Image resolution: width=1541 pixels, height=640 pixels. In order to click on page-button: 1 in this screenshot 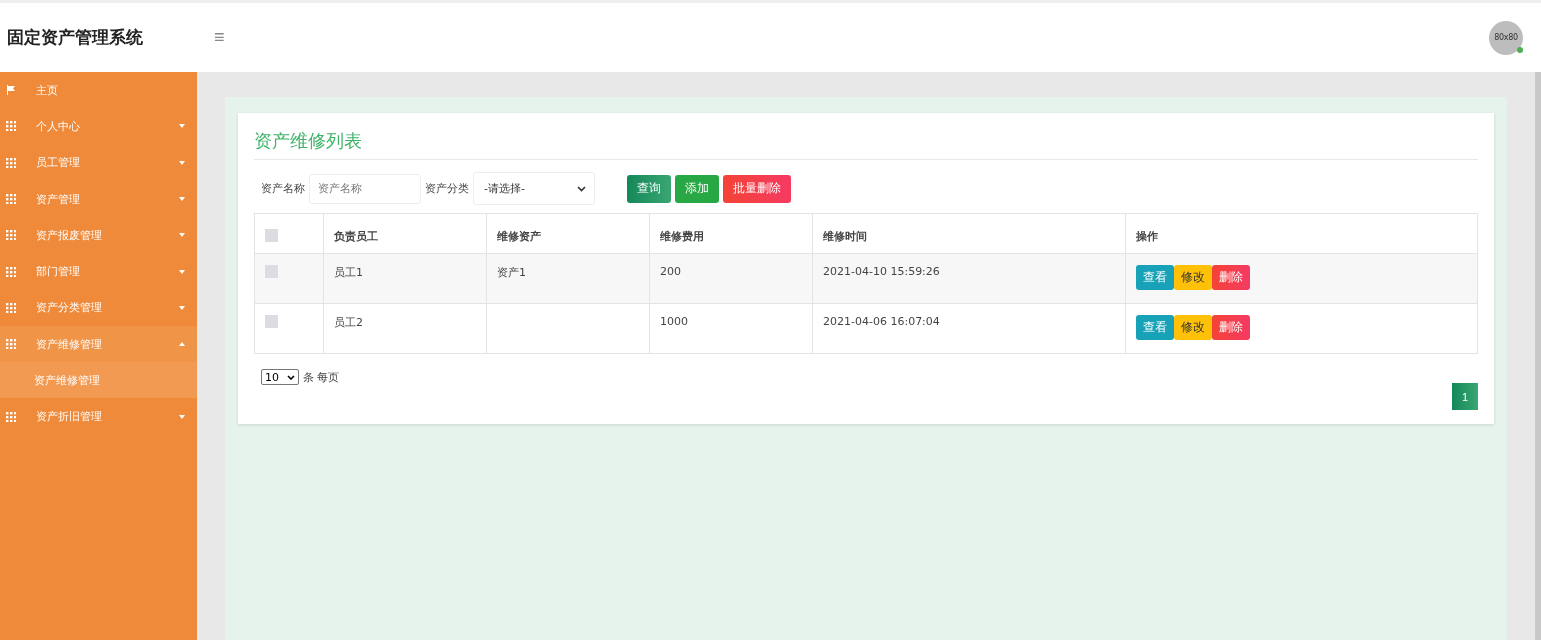, I will do `click(1465, 396)`.